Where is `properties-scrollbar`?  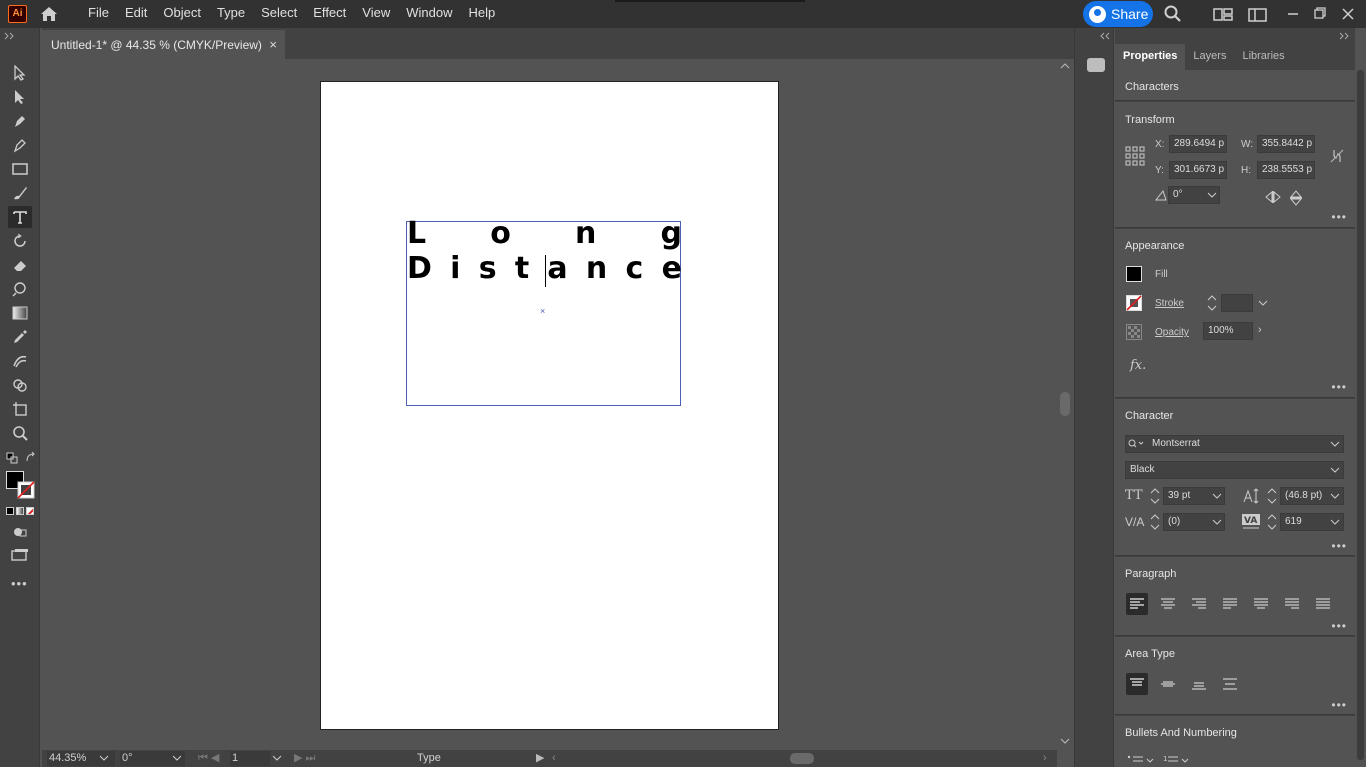
properties-scrollbar is located at coordinates (1360, 418).